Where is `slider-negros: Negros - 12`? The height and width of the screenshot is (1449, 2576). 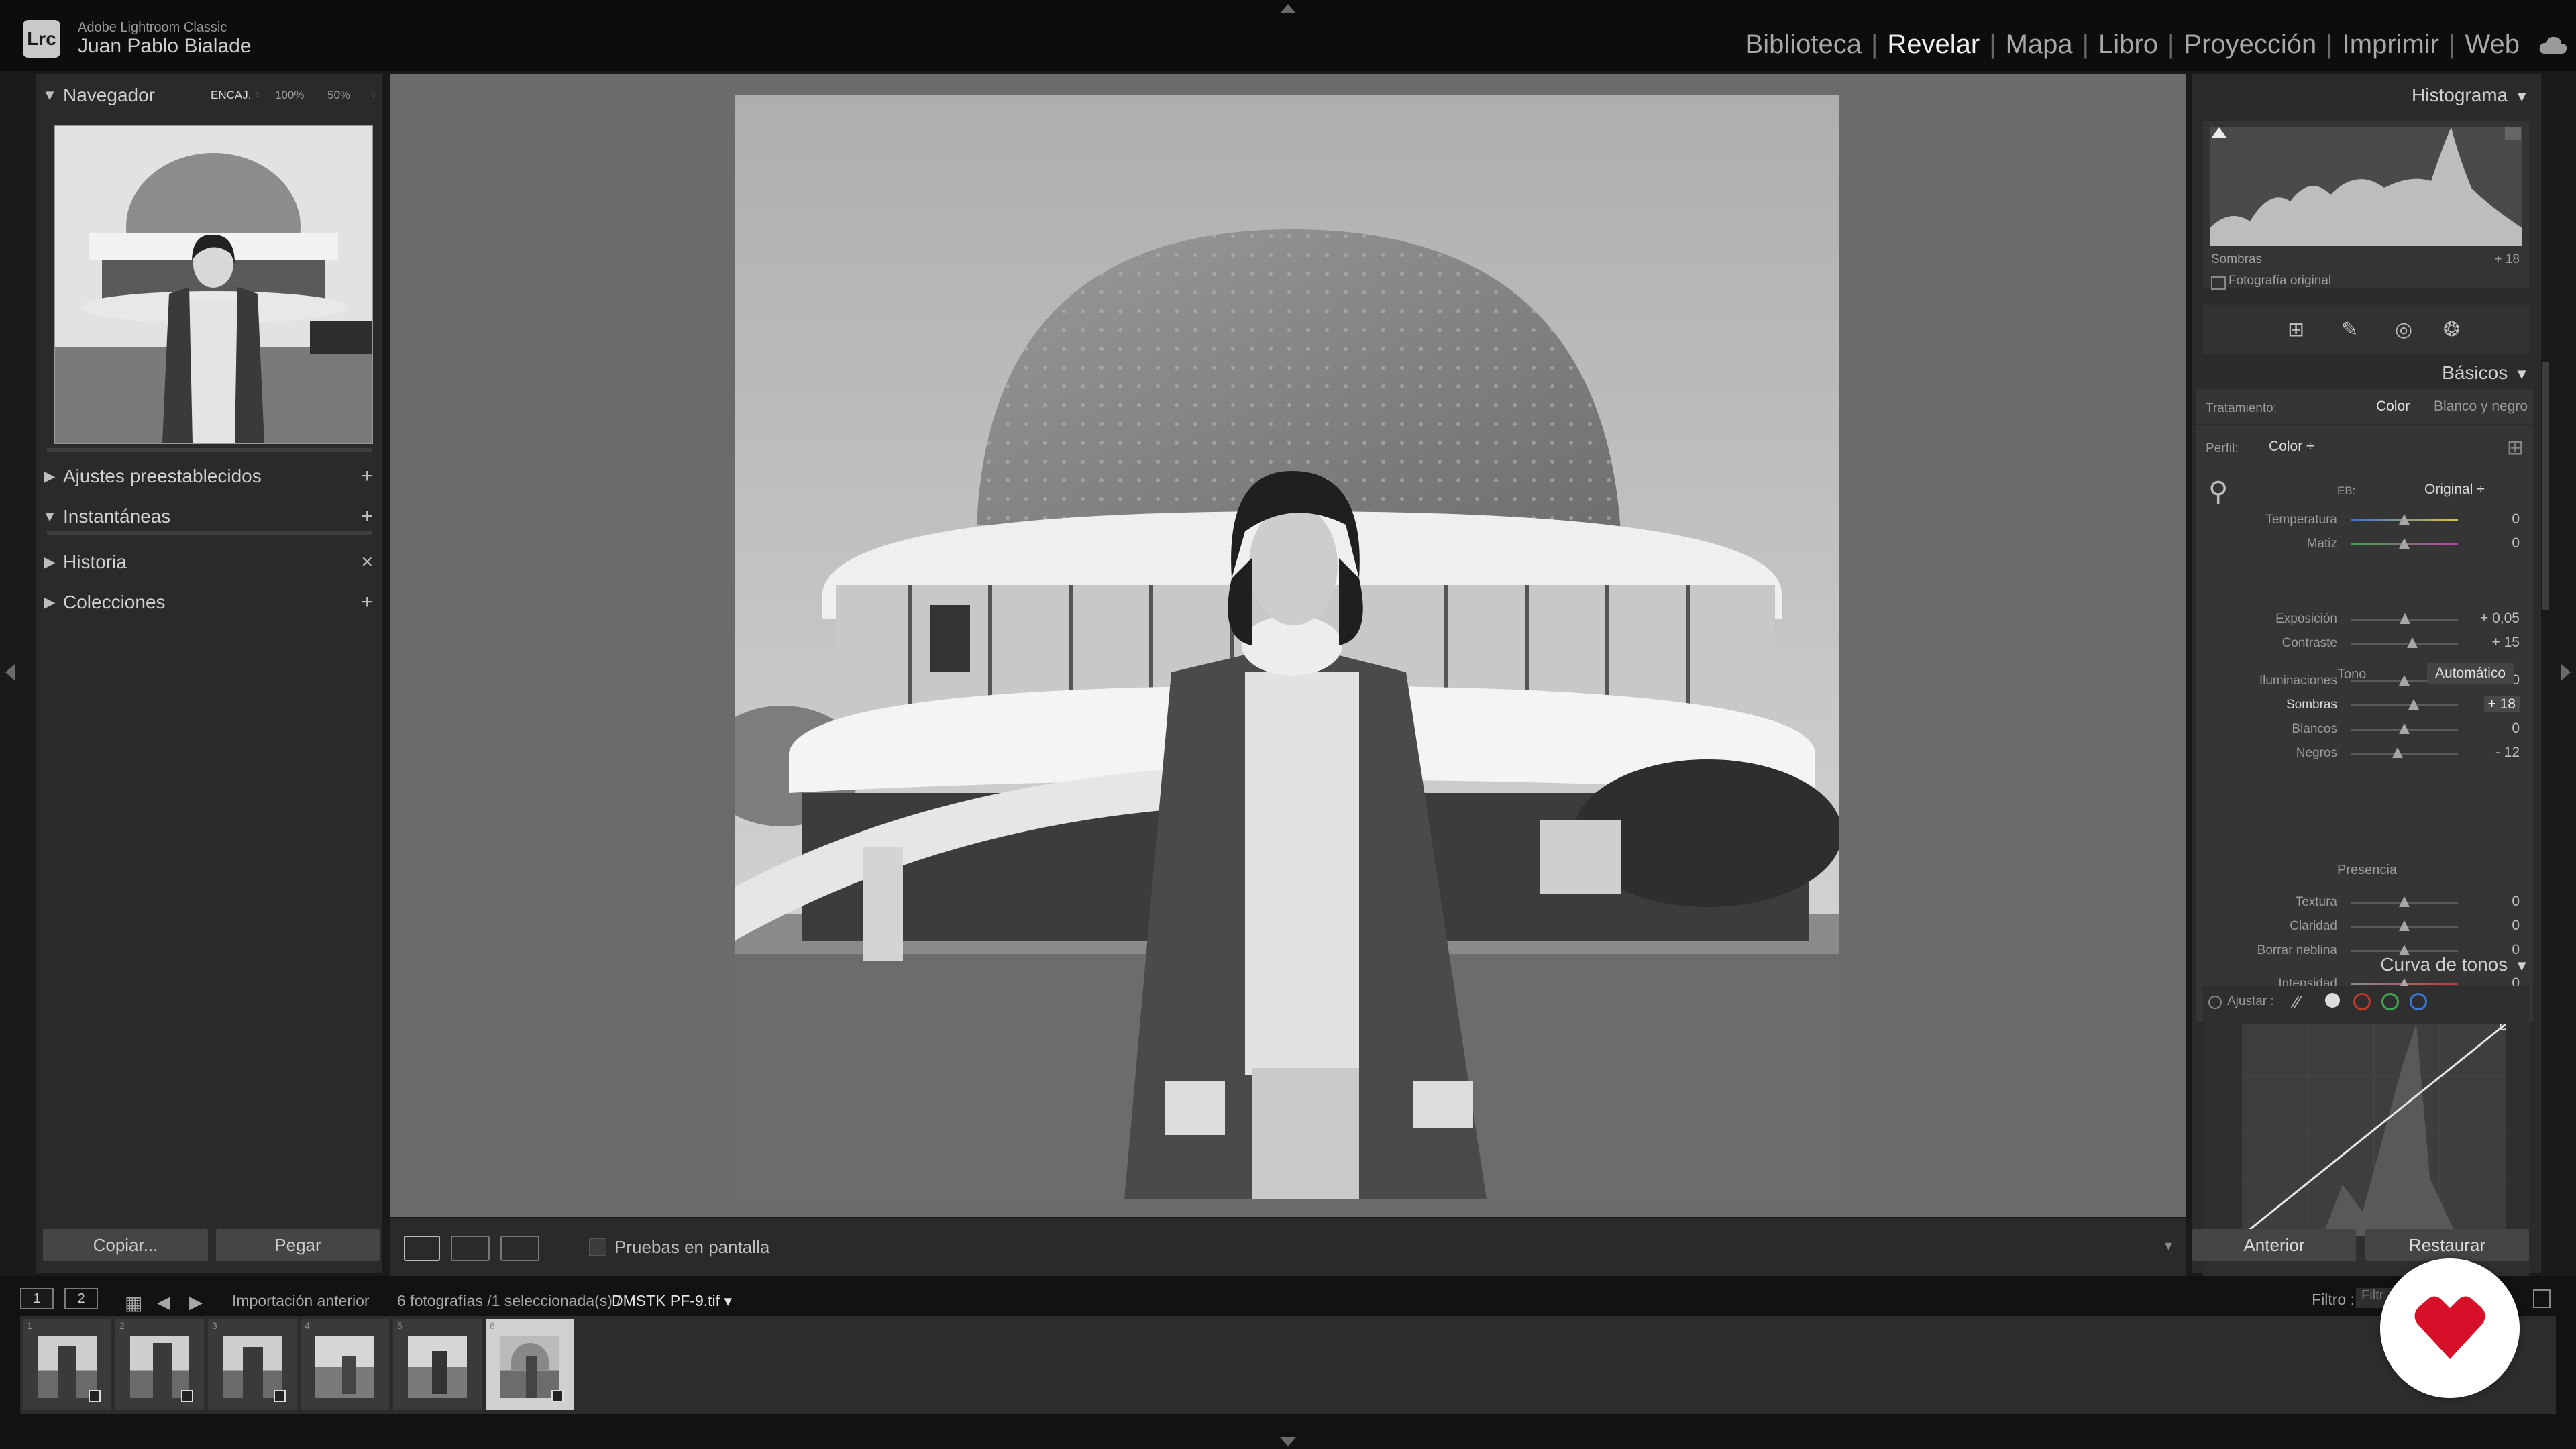
slider-negros: Negros - 12 is located at coordinates (2364, 753).